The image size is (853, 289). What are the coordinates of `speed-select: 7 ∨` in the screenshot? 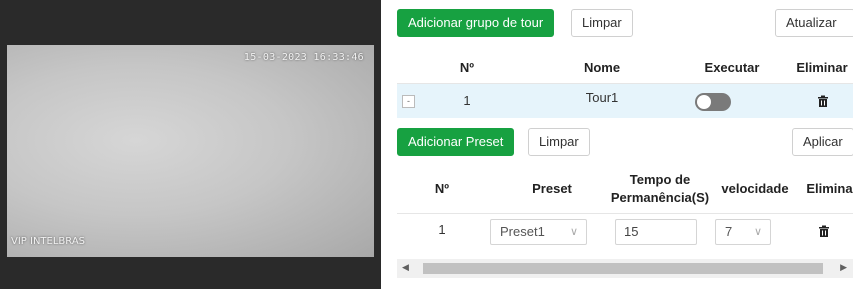 It's located at (743, 232).